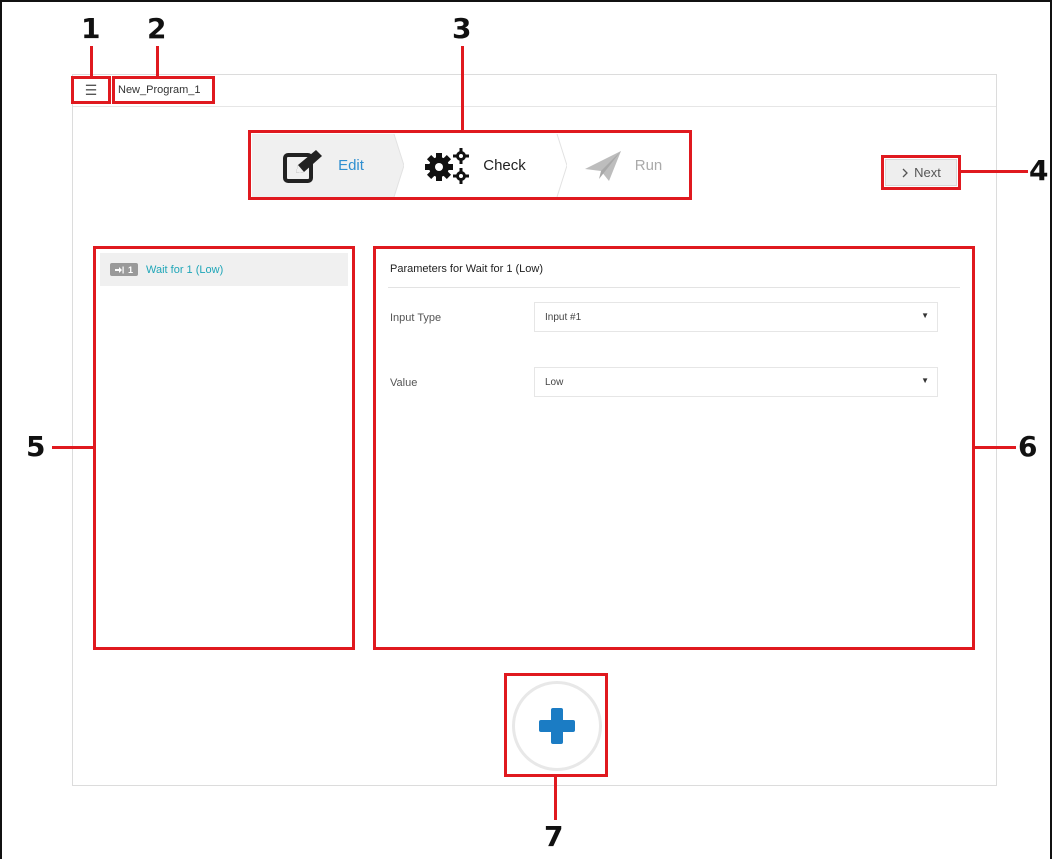 The image size is (1052, 859). Describe the element at coordinates (416, 318) in the screenshot. I see `input-type-label: Input Type` at that location.